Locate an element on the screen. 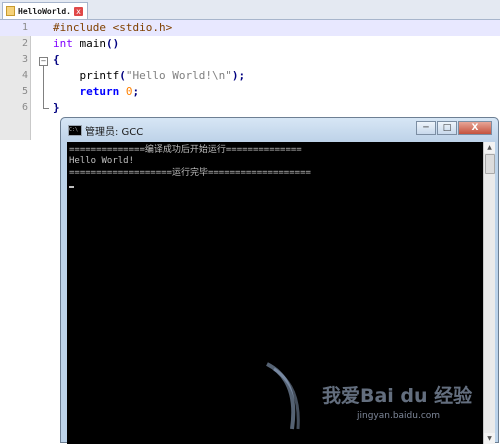 This screenshot has height=444, width=500. code-token: ; is located at coordinates (136, 91).